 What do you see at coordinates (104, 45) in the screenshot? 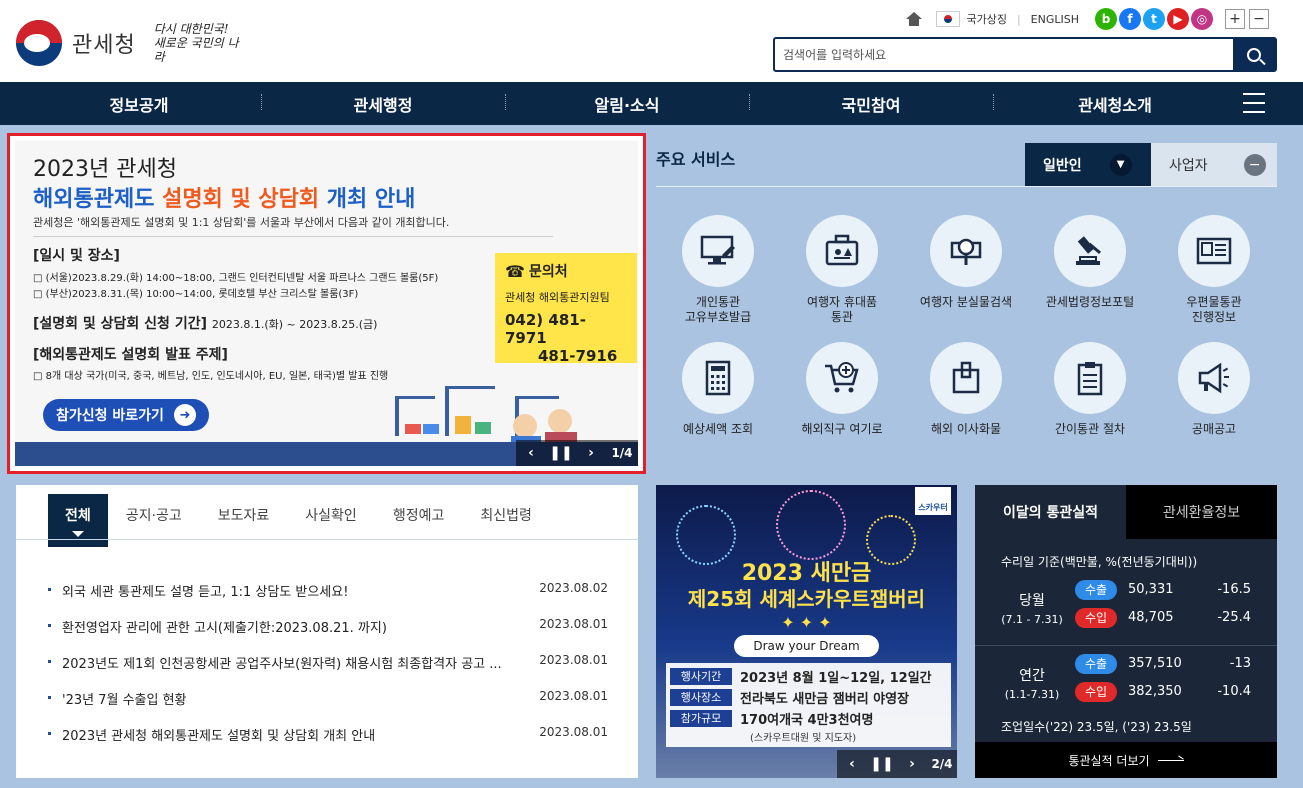
I see `logo-name: 관세청` at bounding box center [104, 45].